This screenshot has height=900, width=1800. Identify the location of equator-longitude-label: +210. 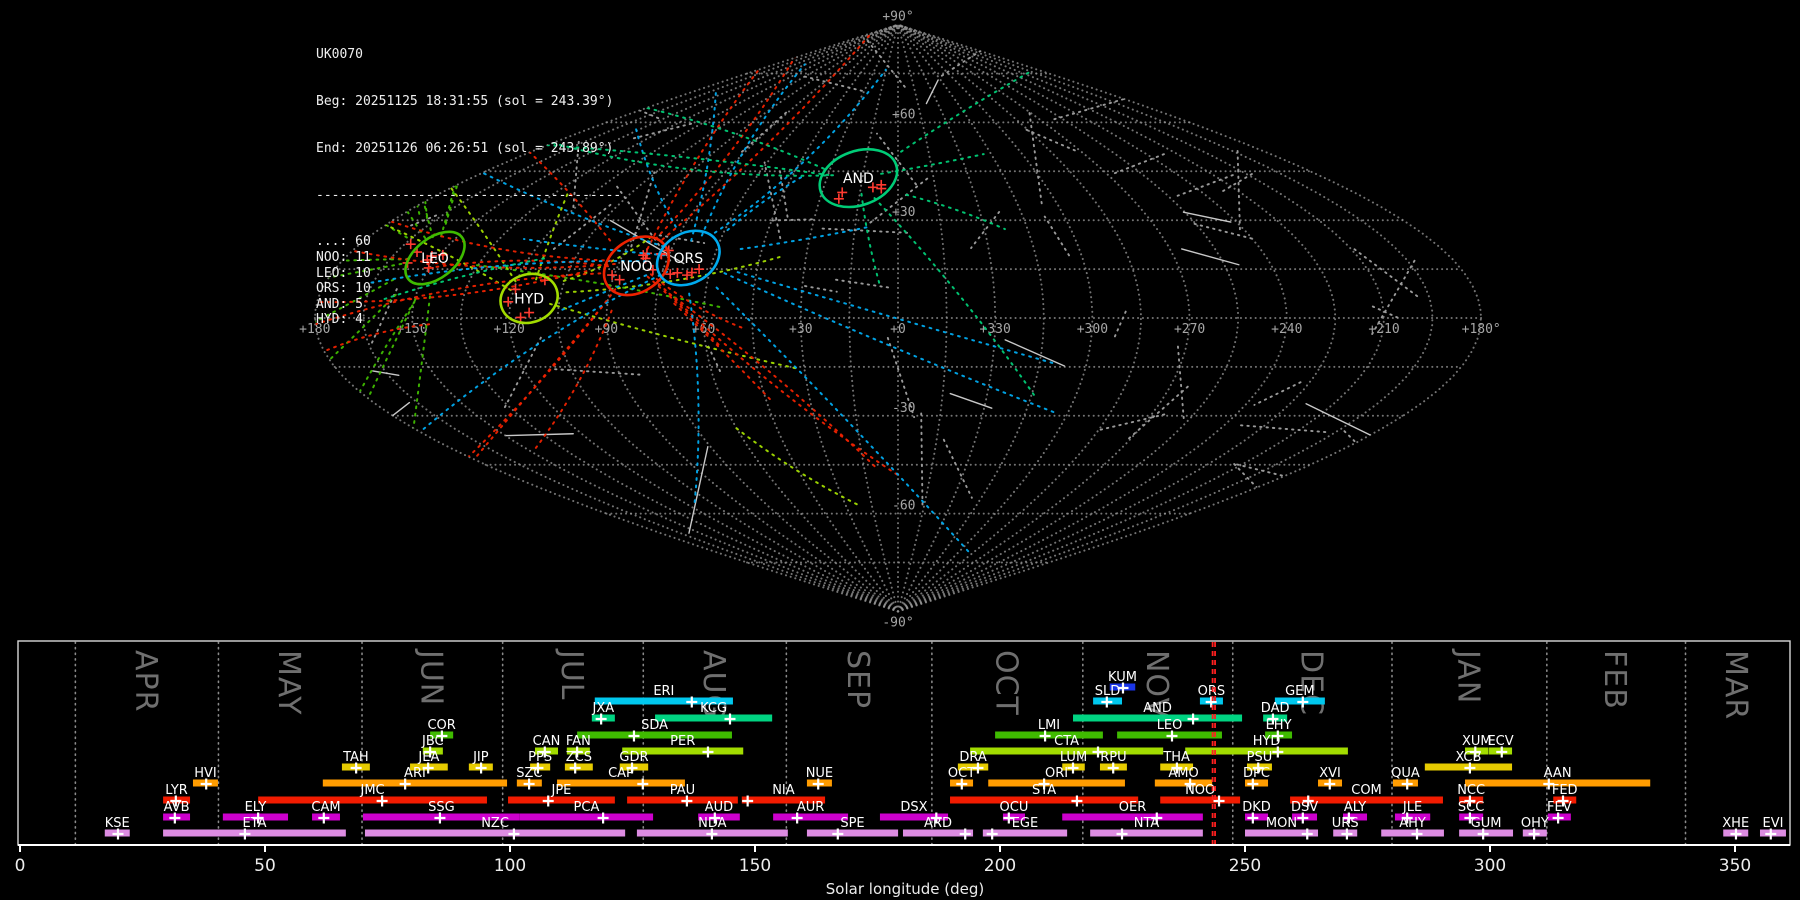
(1383, 329).